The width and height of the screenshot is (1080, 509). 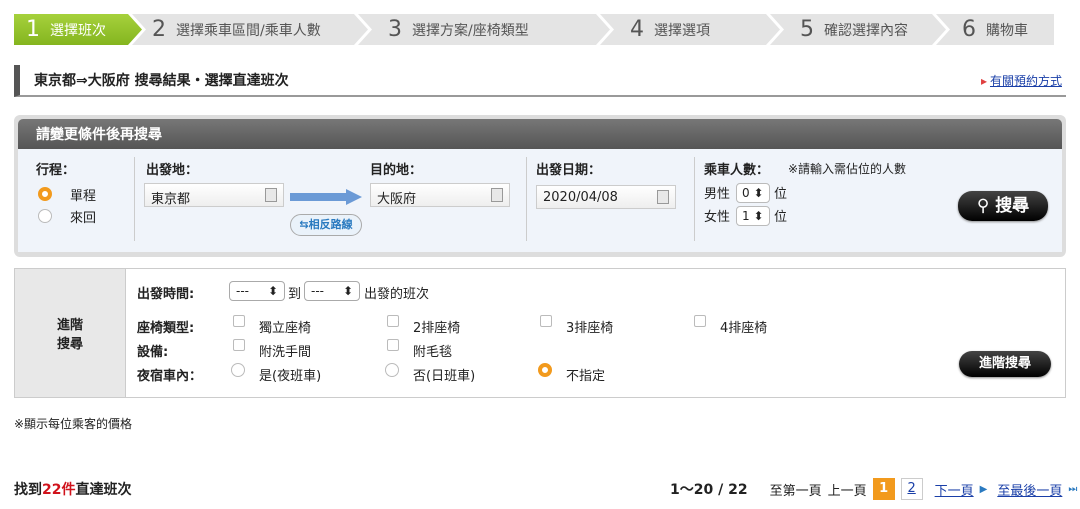 What do you see at coordinates (753, 216) in the screenshot?
I see `female-count-select: 1 ⬍` at bounding box center [753, 216].